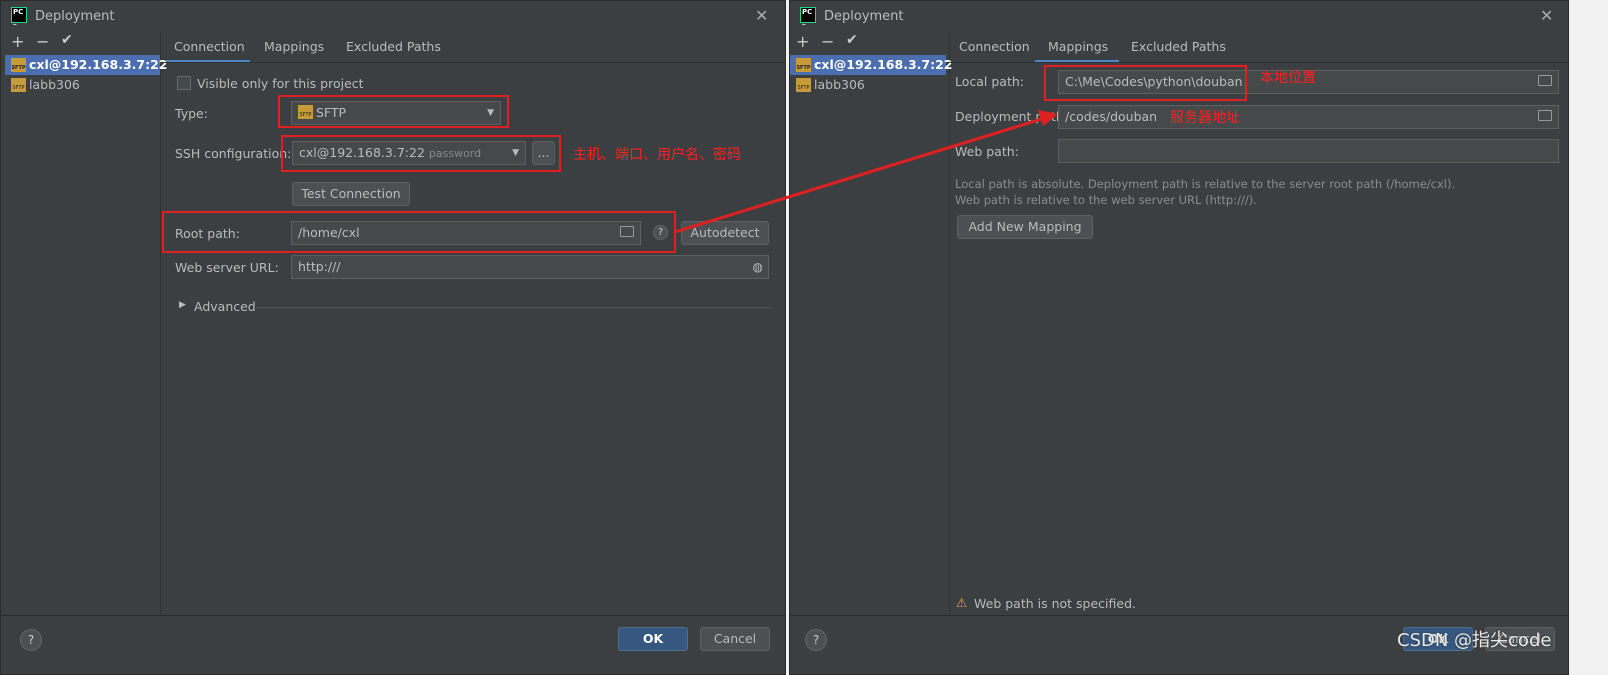  What do you see at coordinates (1474, 640) in the screenshot?
I see `watermark: CSDN @指尖code` at bounding box center [1474, 640].